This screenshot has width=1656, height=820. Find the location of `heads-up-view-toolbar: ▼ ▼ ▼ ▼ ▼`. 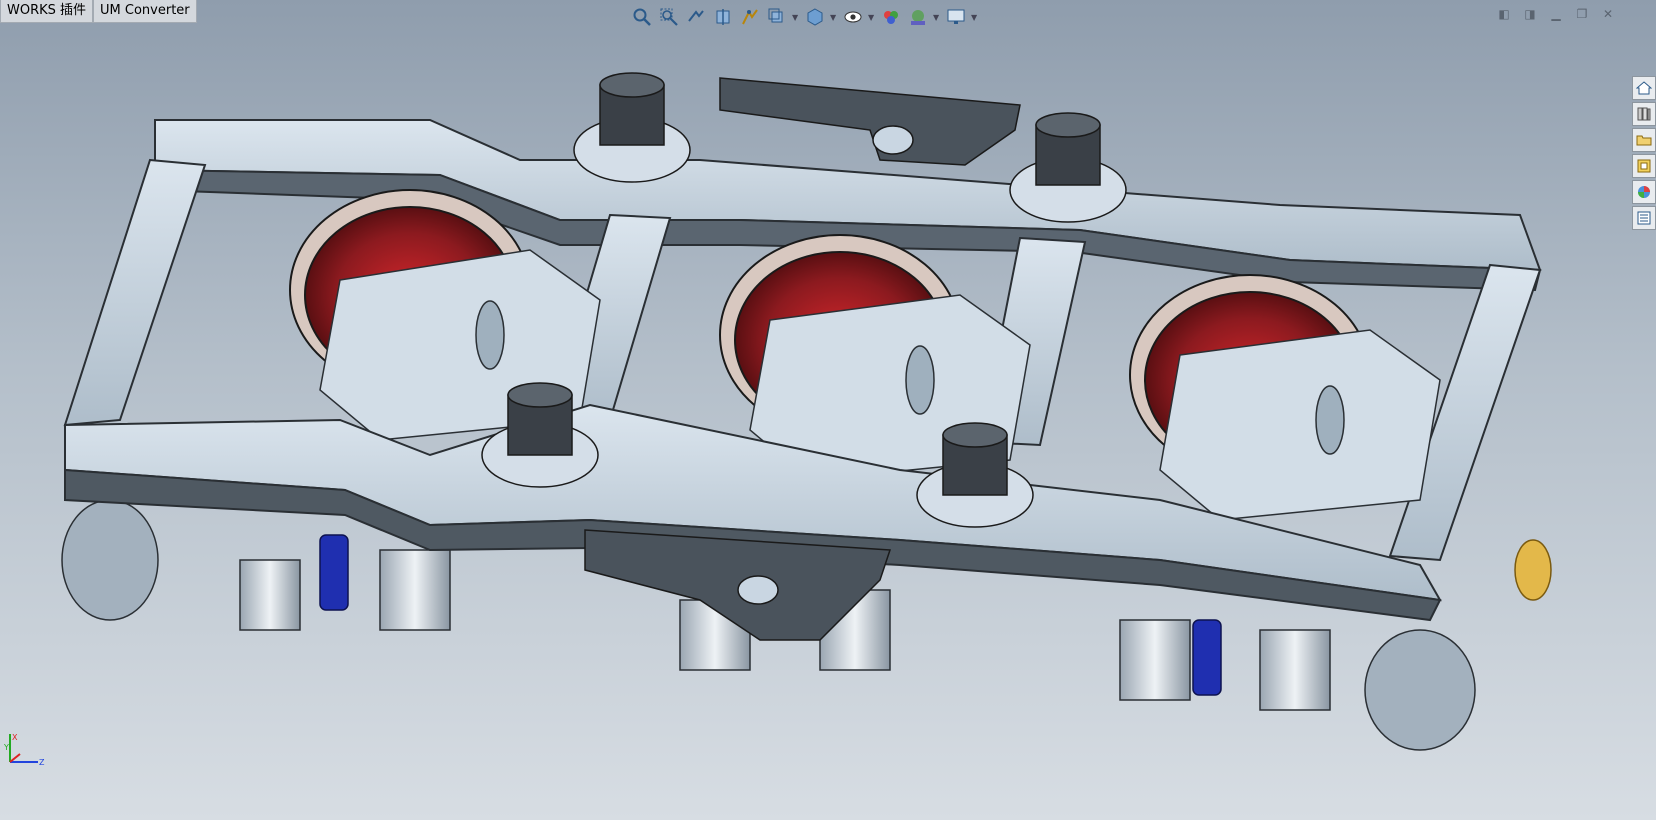

heads-up-view-toolbar: ▼ ▼ ▼ ▼ ▼ is located at coordinates (804, 17).